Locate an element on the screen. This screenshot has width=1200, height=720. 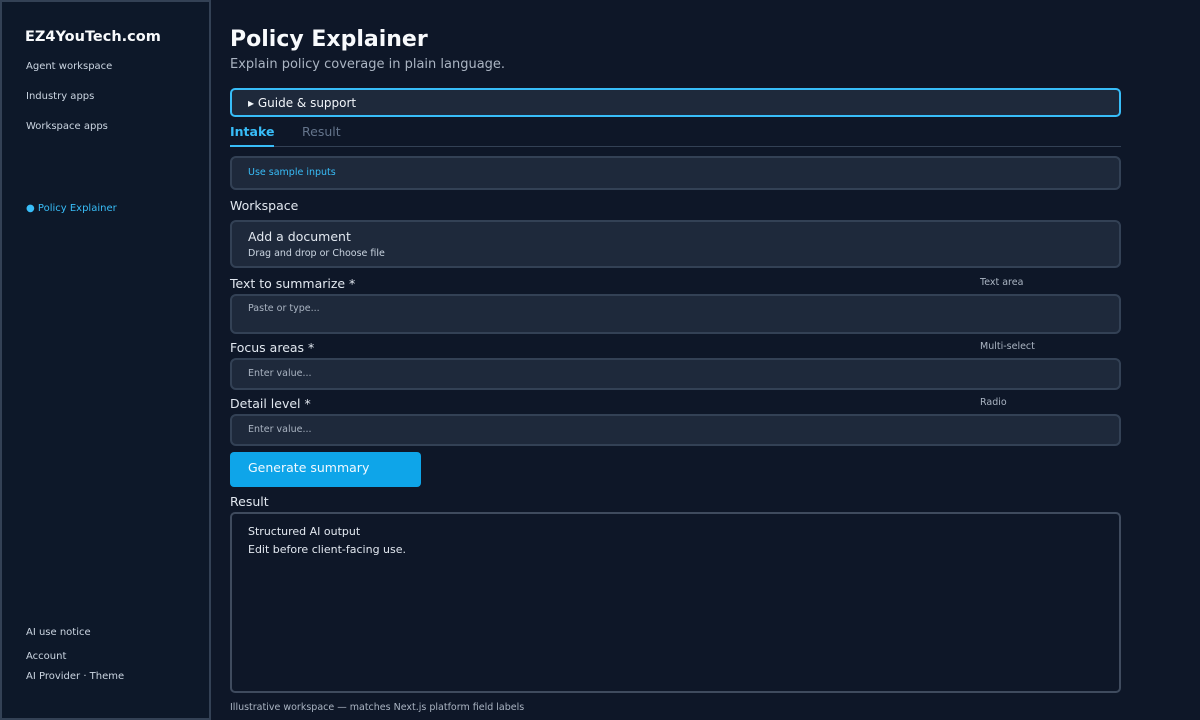
tab-result: Result is located at coordinates (321, 135).